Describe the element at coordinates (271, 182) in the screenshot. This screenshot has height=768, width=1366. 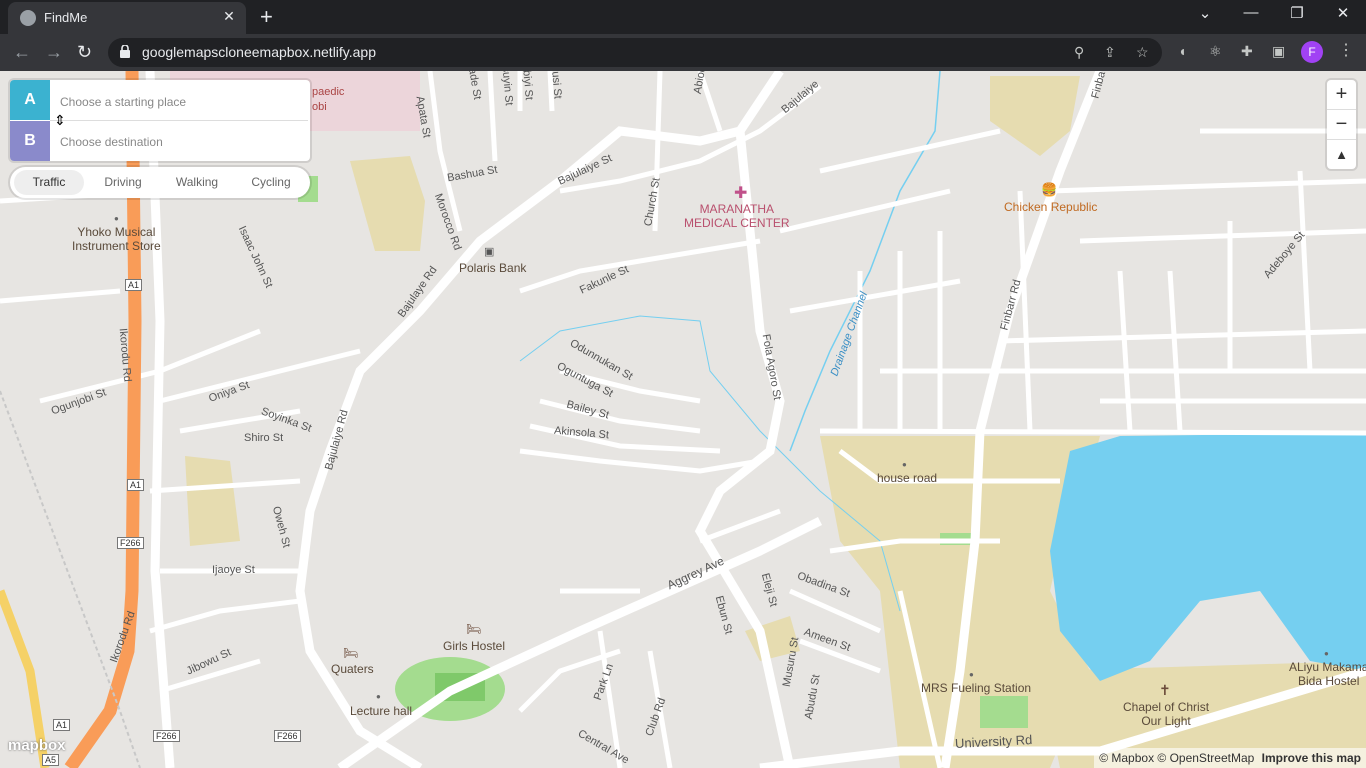
I see `profile-cycling: Cycling` at that location.